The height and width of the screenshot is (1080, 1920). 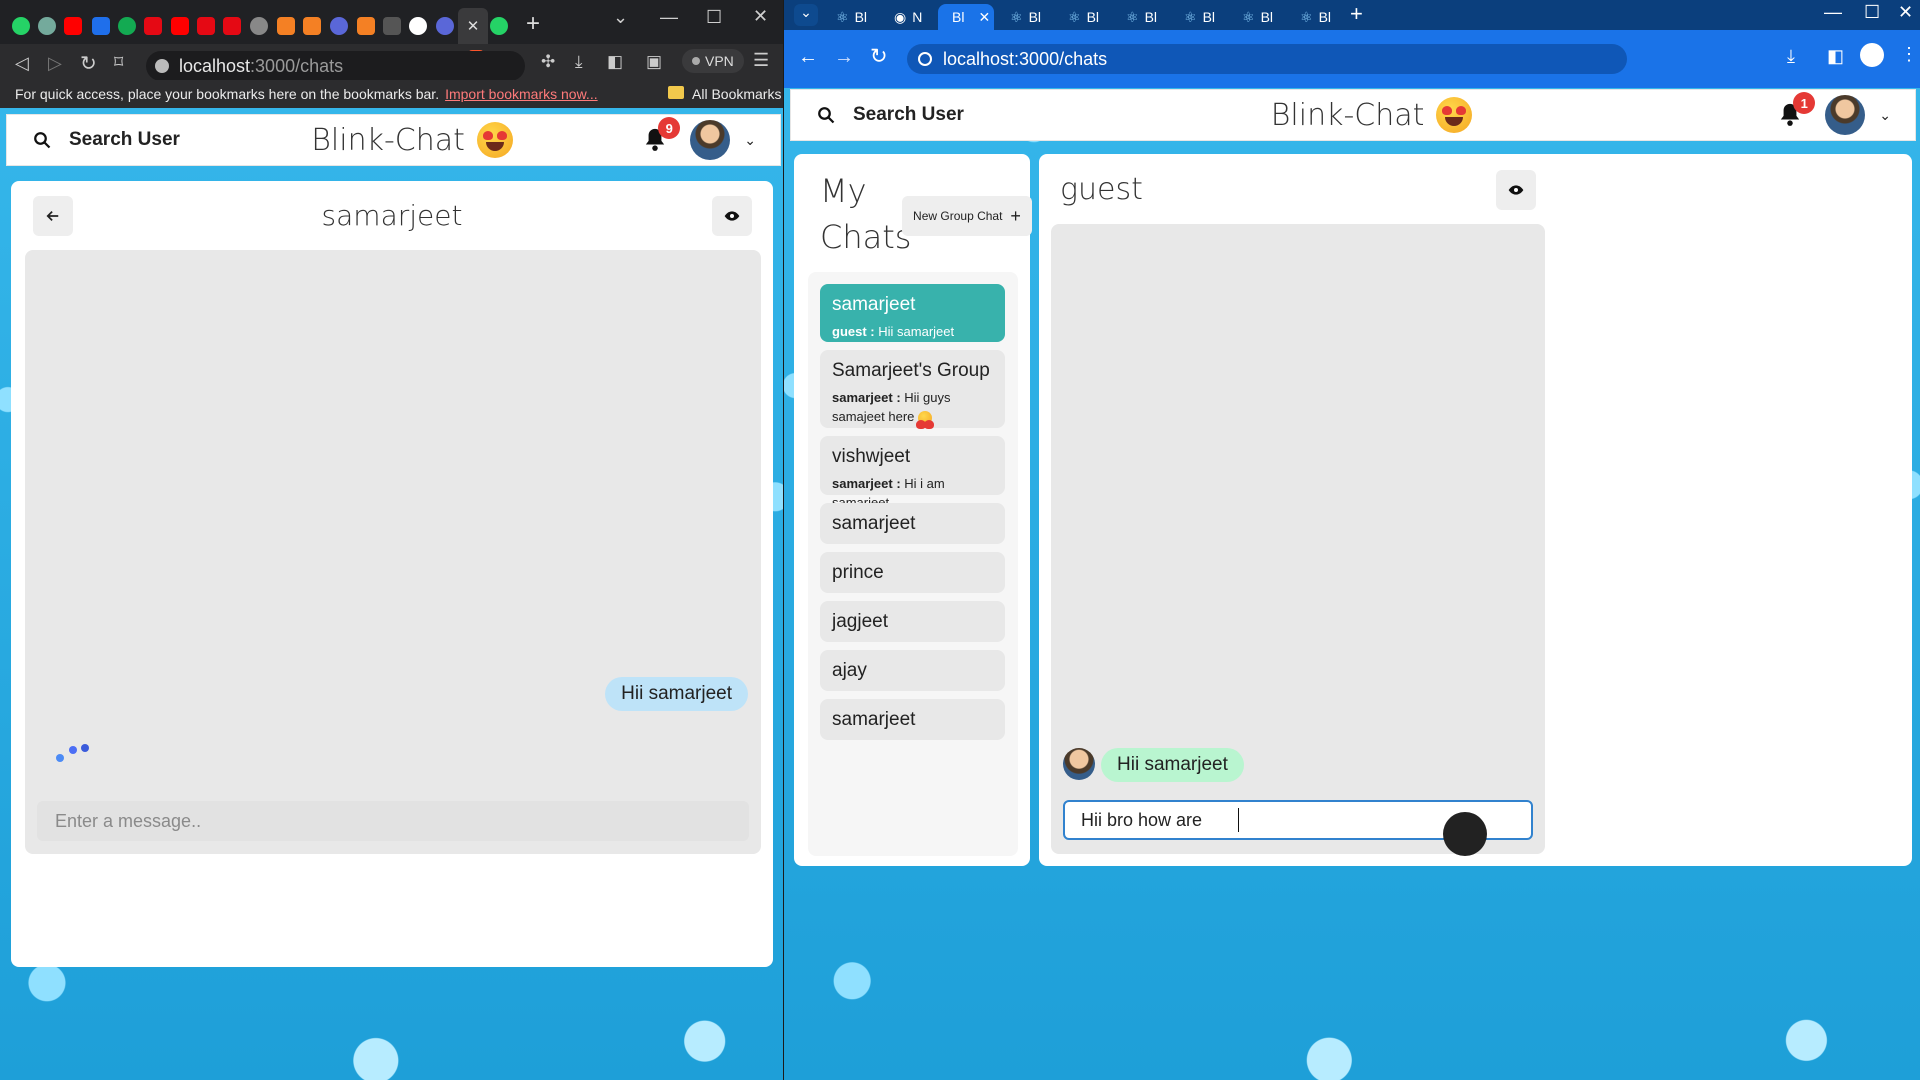 I want to click on left-address-bar: localhost:3000/chats, so click(x=335, y=66).